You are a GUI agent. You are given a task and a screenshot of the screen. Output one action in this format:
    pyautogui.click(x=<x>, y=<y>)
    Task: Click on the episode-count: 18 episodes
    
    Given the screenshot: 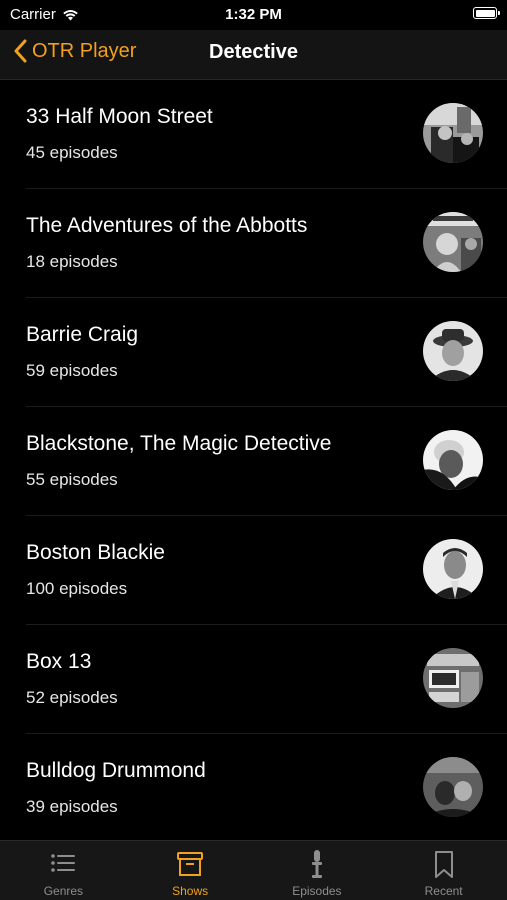 What is the action you would take?
    pyautogui.click(x=72, y=261)
    